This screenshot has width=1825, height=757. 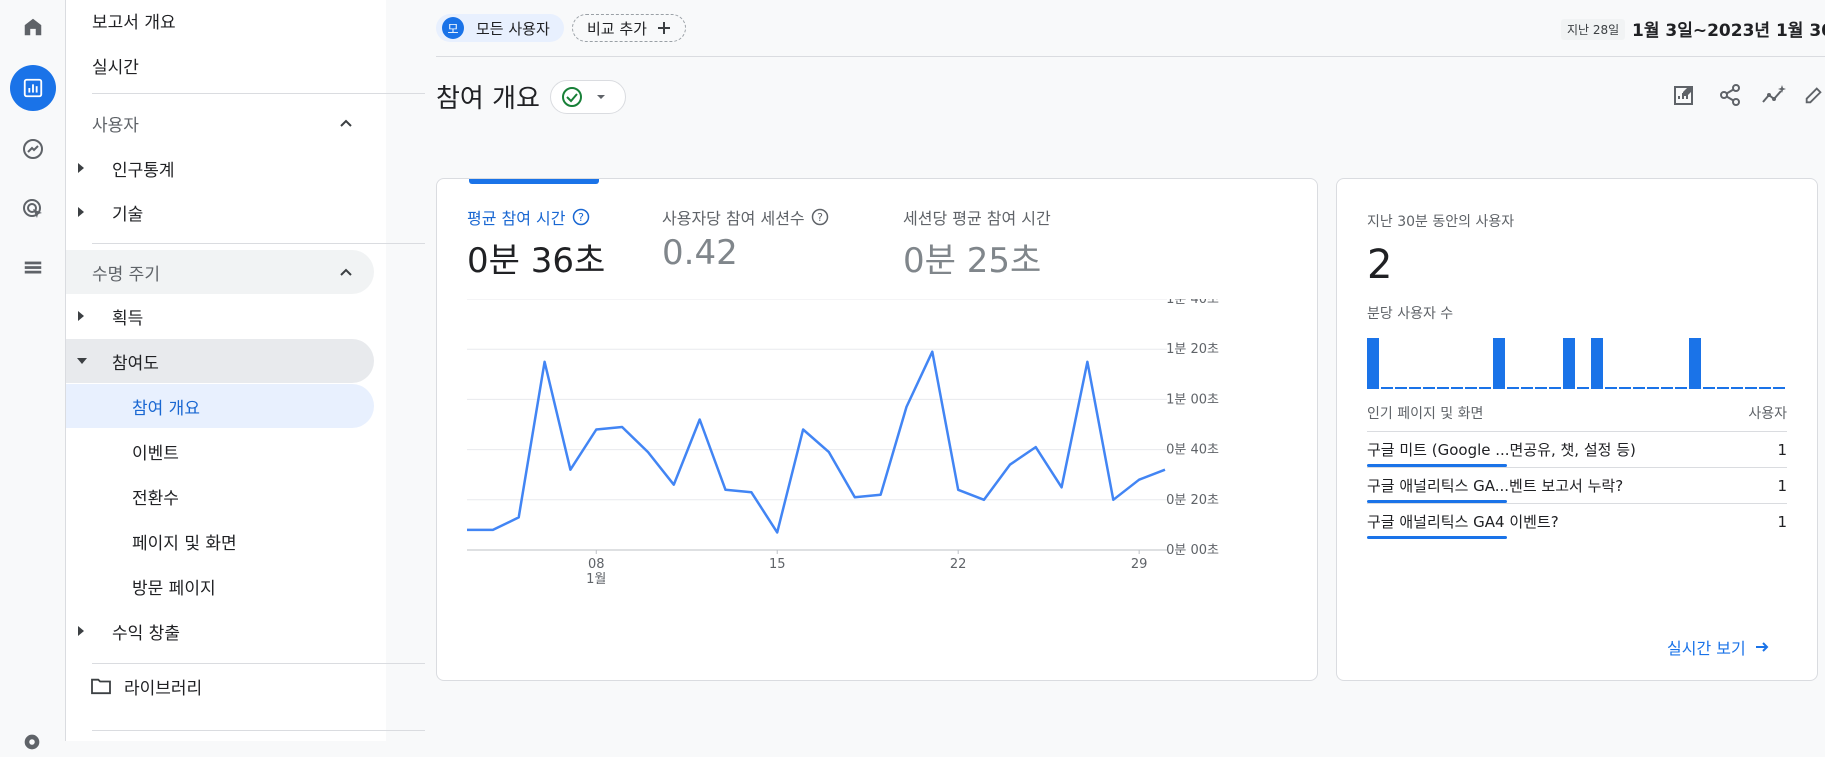 I want to click on nav-item-label: 수익 창출, so click(x=146, y=633).